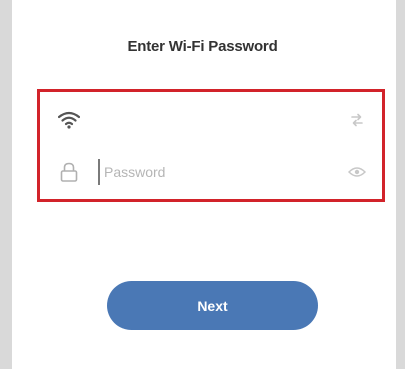  I want to click on wifi-icon, so click(69, 120).